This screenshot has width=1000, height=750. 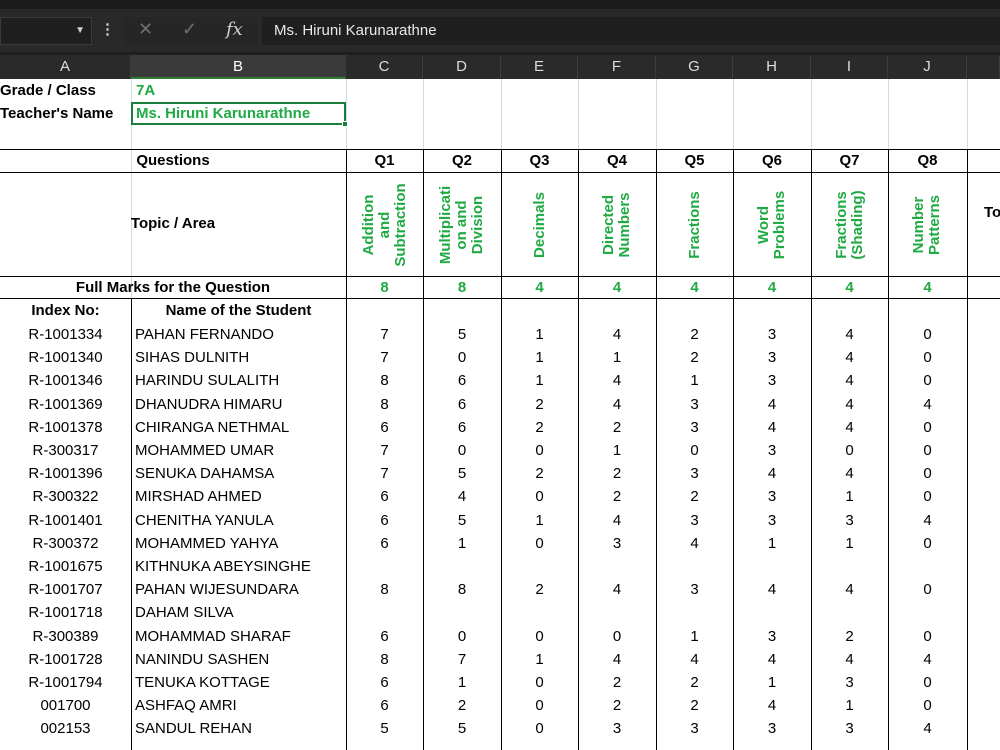 I want to click on student-name-cell: DAHAM SILVA, so click(x=240, y=612).